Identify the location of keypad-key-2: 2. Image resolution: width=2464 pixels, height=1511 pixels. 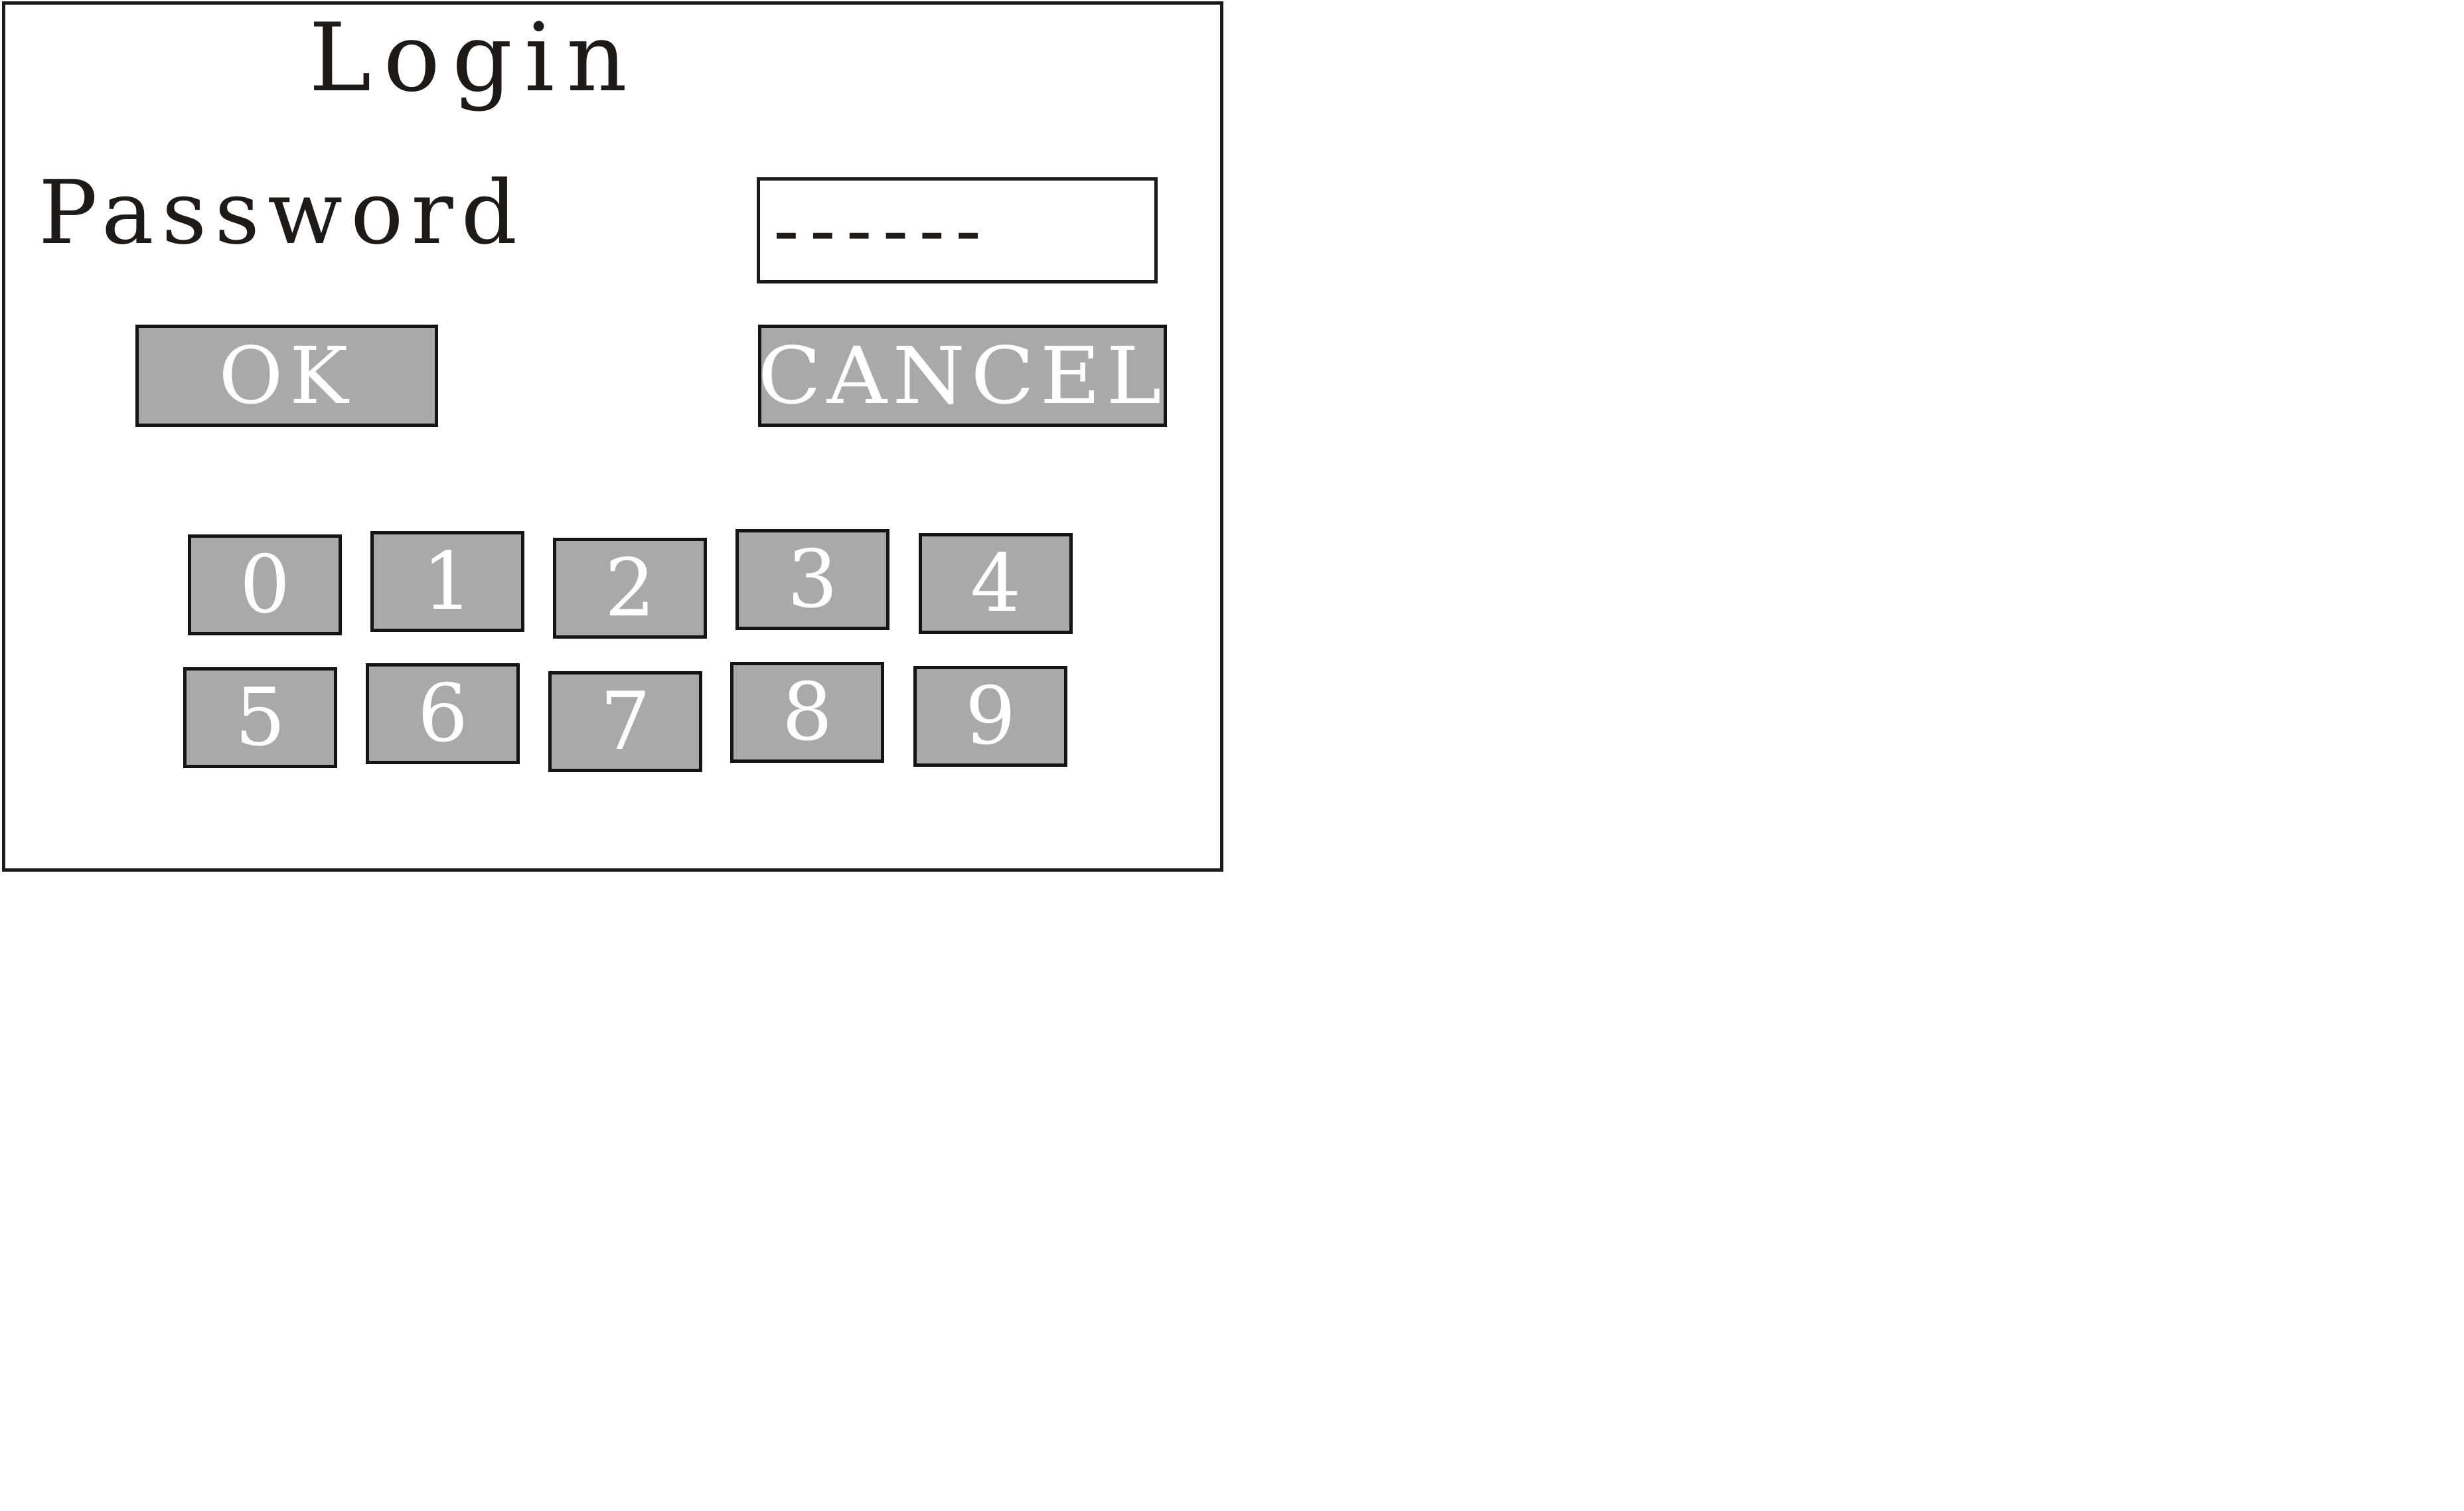
(630, 588).